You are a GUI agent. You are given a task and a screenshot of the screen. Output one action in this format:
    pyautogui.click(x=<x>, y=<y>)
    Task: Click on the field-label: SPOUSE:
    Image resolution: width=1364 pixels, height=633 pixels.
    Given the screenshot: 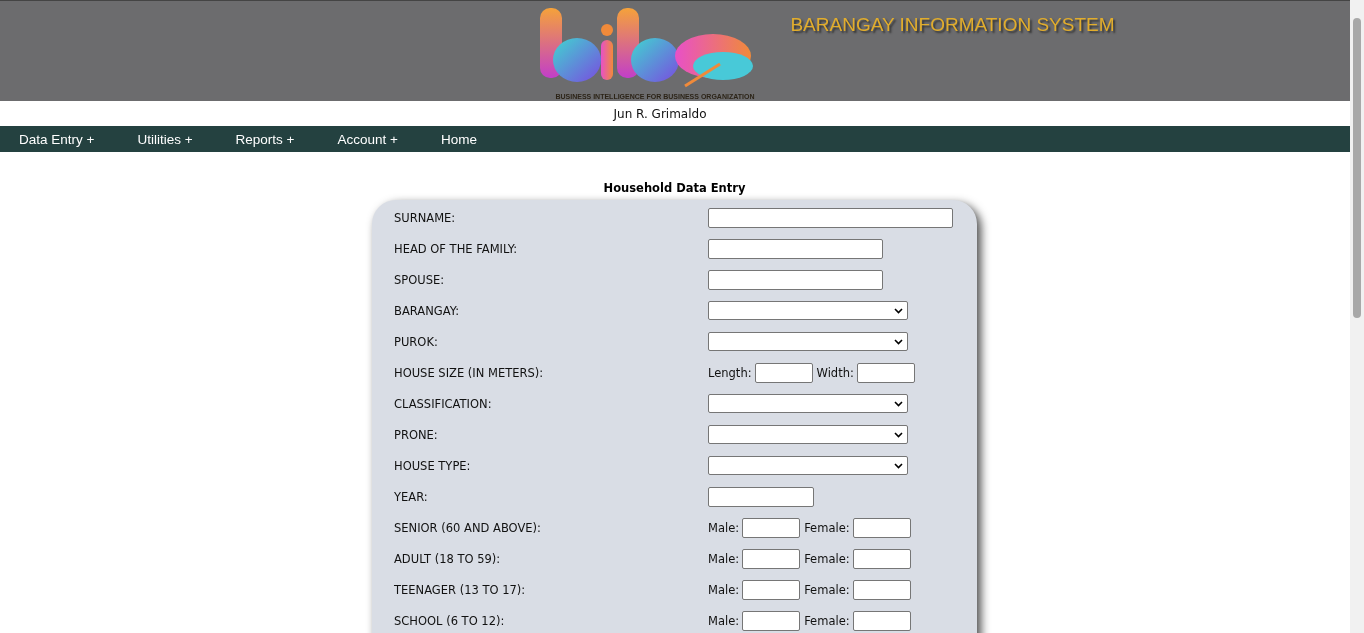 What is the action you would take?
    pyautogui.click(x=419, y=279)
    